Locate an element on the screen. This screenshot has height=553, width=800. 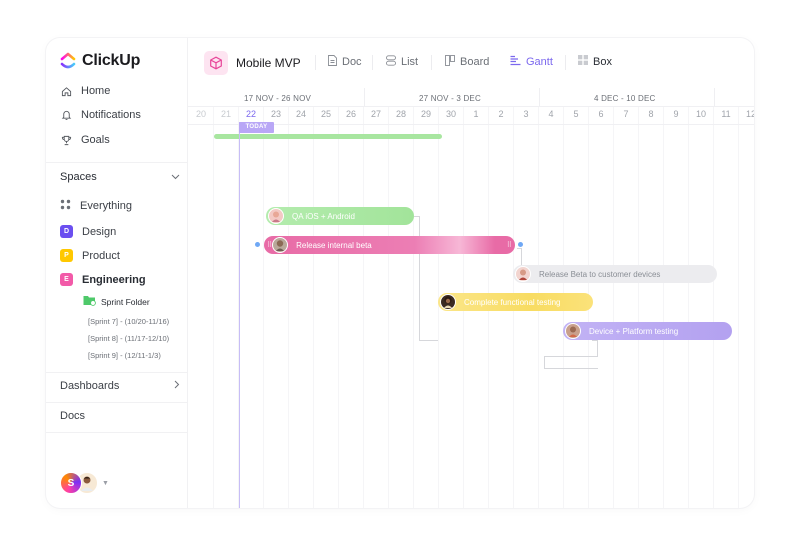
sidebar-item-label: Everything is located at coordinates (106, 206).